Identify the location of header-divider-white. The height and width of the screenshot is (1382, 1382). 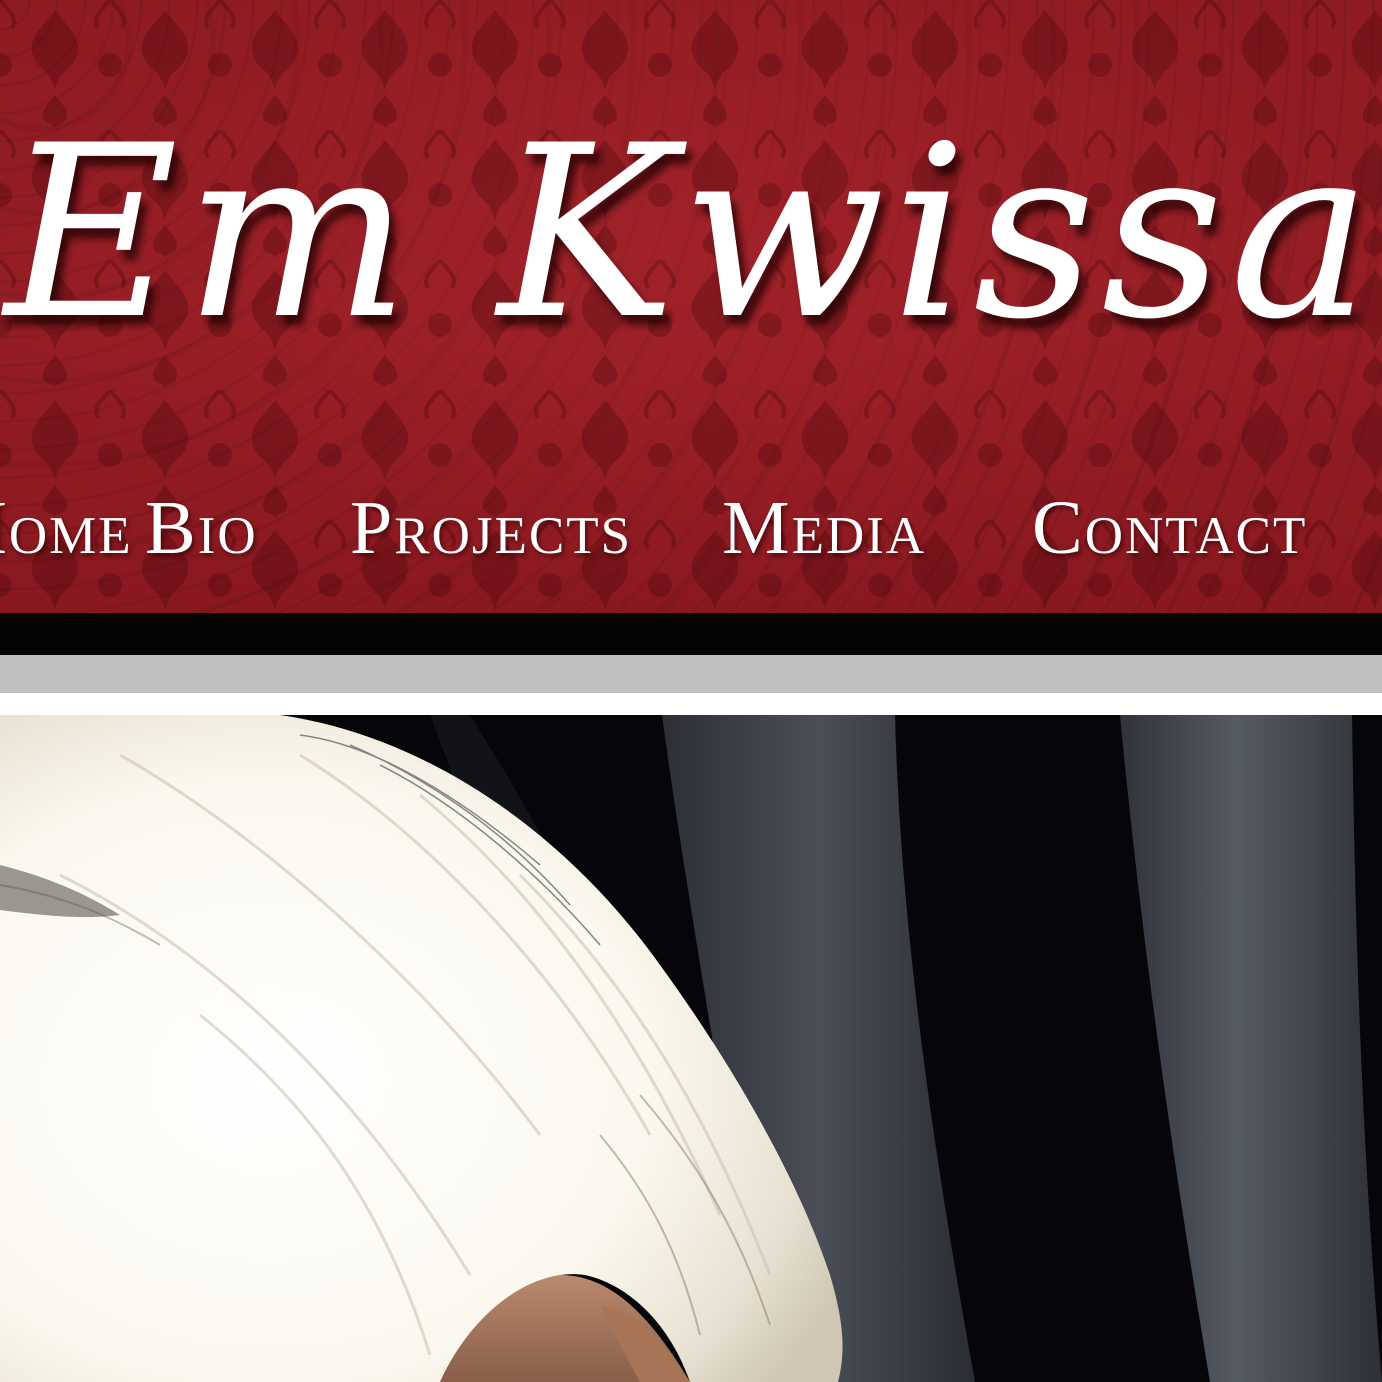
(691, 704).